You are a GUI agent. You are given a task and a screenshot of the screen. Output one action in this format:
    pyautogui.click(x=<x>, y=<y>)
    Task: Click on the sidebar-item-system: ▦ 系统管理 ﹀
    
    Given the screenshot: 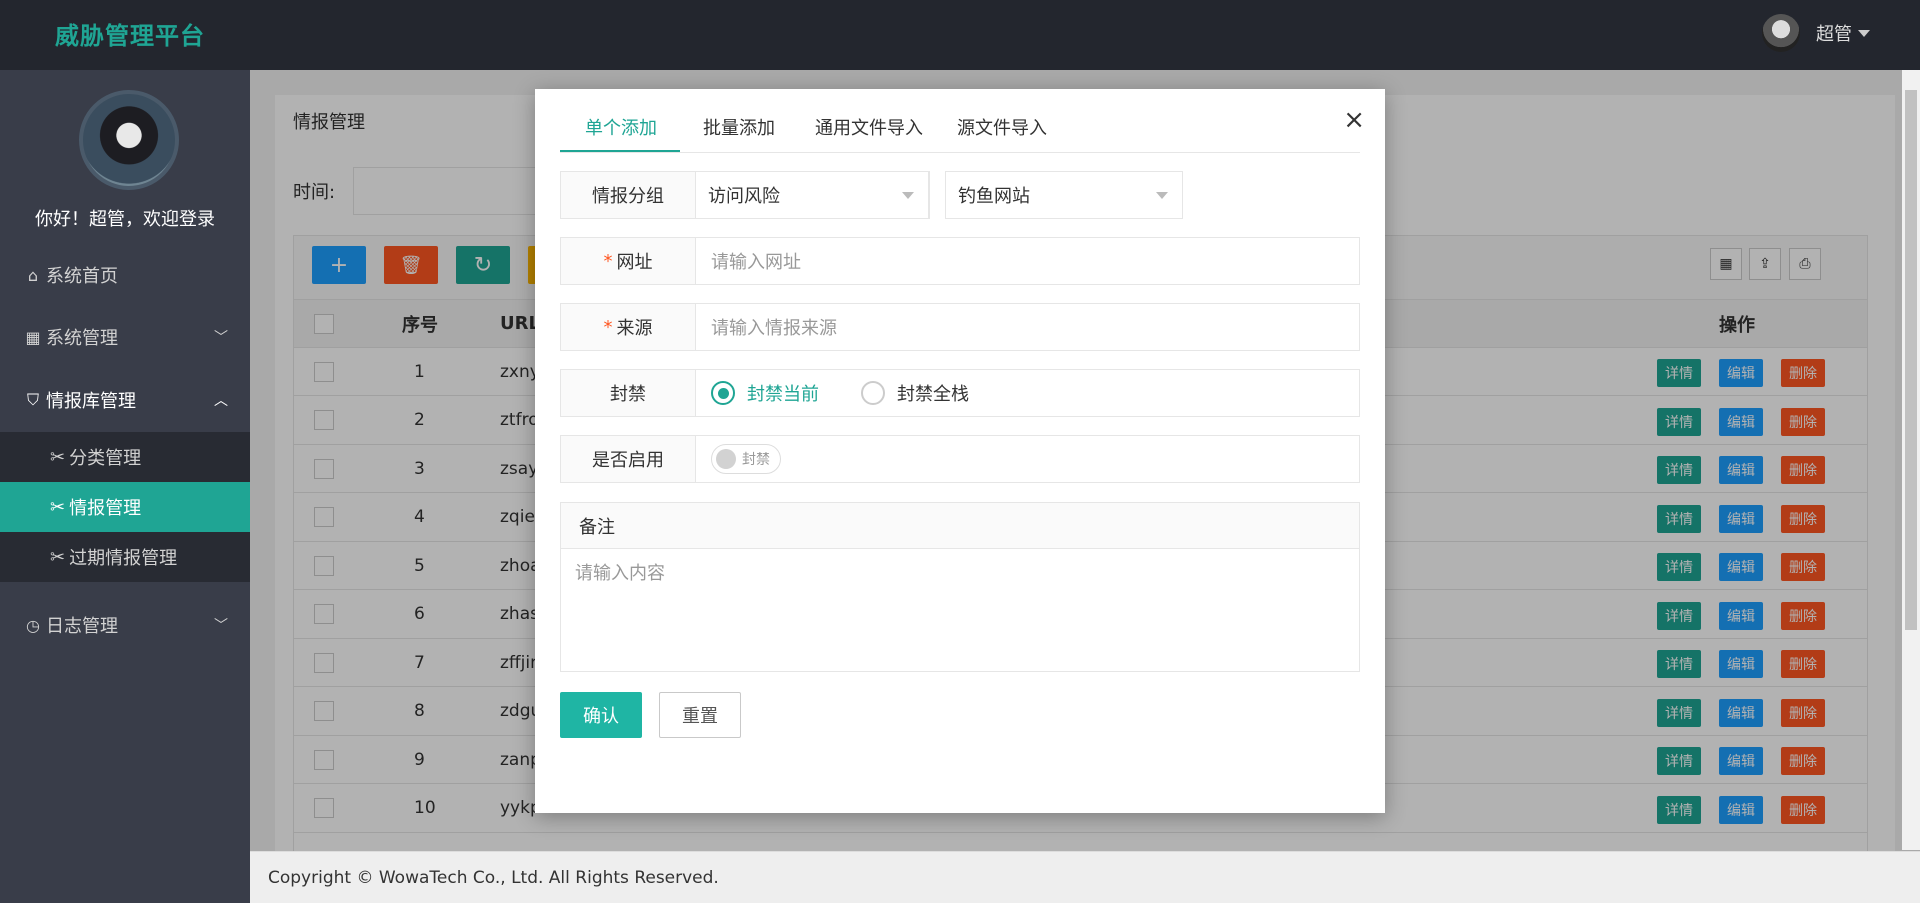 What is the action you would take?
    pyautogui.click(x=125, y=337)
    